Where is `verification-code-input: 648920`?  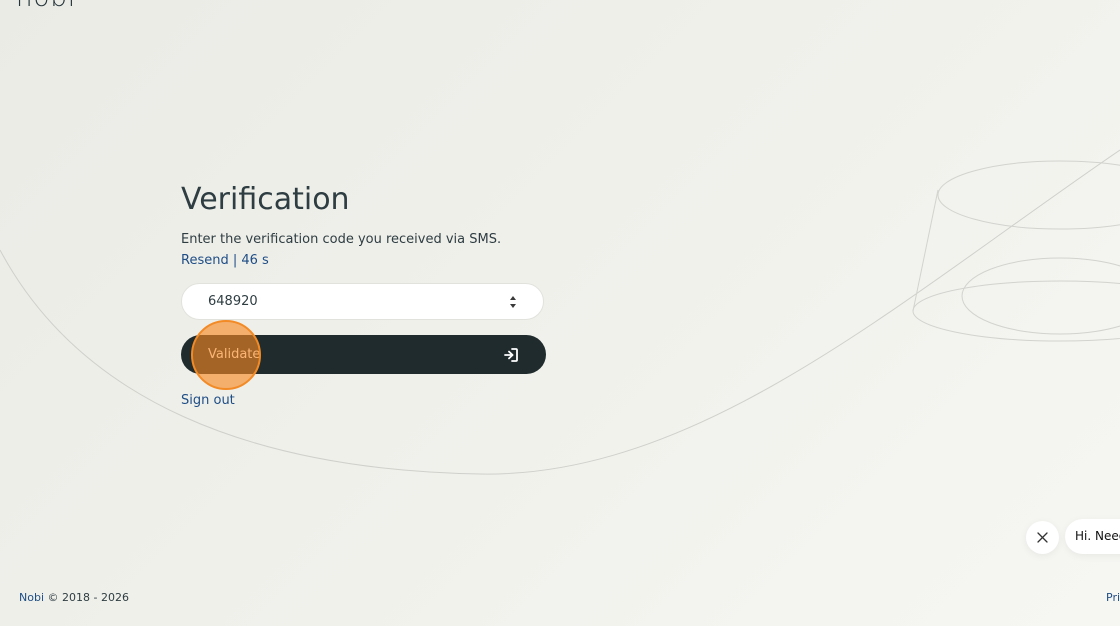
verification-code-input: 648920 is located at coordinates (362, 301).